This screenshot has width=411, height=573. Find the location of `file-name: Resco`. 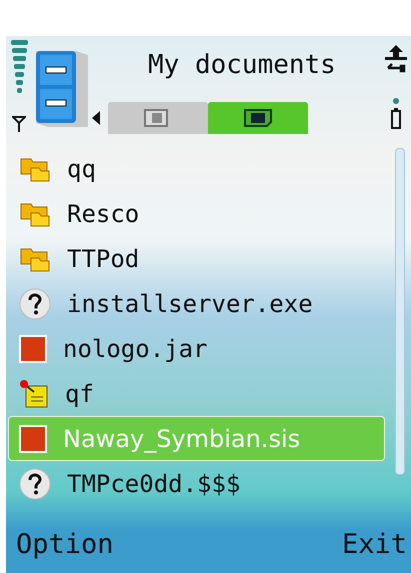

file-name: Resco is located at coordinates (103, 214).